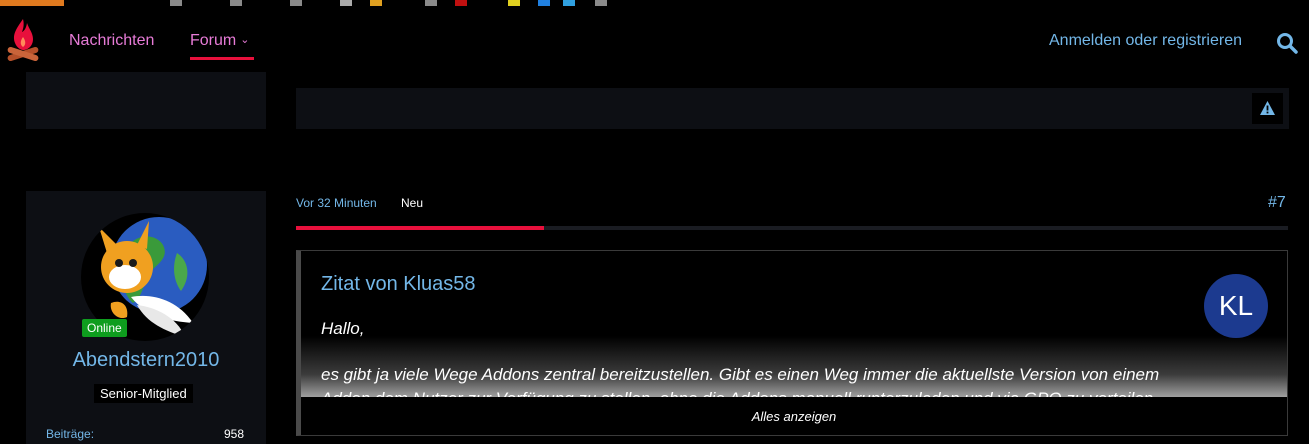  I want to click on online-badge: Online, so click(104, 328).